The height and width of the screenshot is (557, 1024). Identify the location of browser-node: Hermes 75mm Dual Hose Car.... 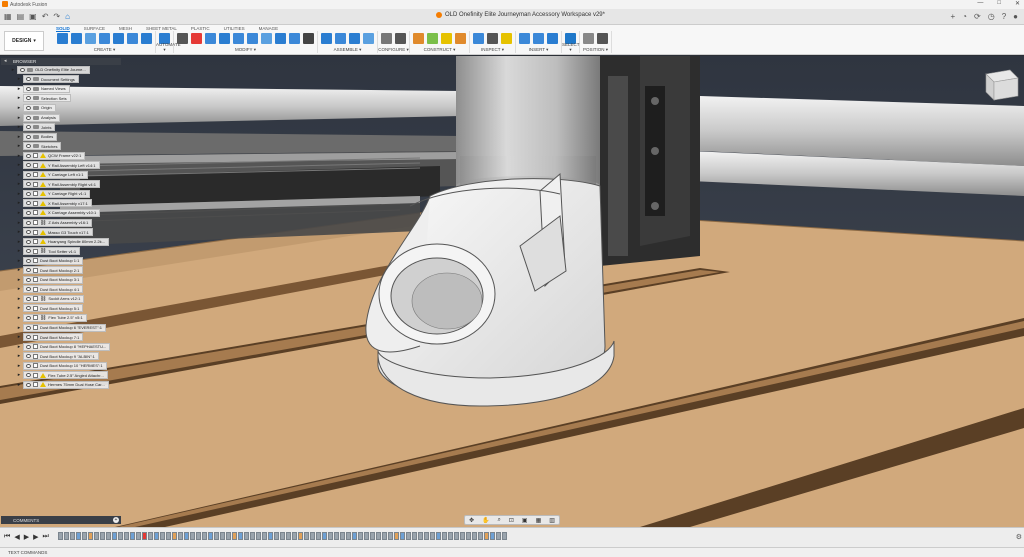
(66, 384).